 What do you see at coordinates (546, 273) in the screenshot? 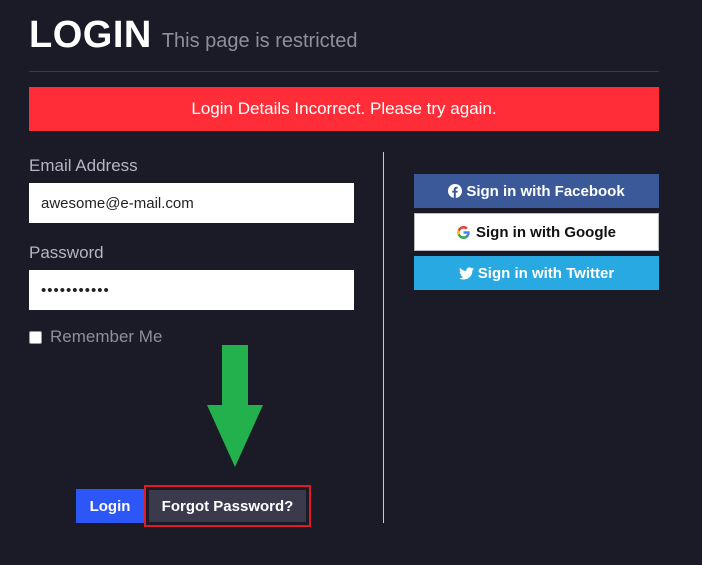
I see `twitter-signin-label: Sign in with Twitter` at bounding box center [546, 273].